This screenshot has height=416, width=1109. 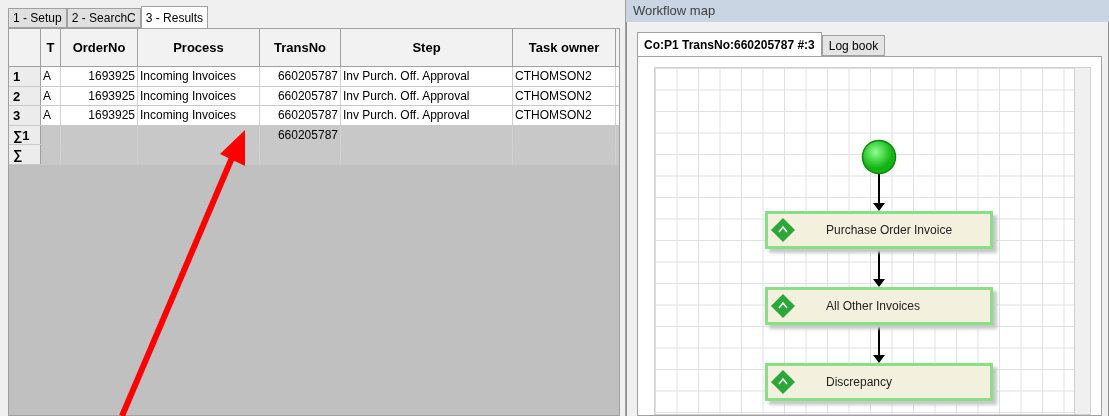 I want to click on tab: 2 - SearchC, so click(x=103, y=18).